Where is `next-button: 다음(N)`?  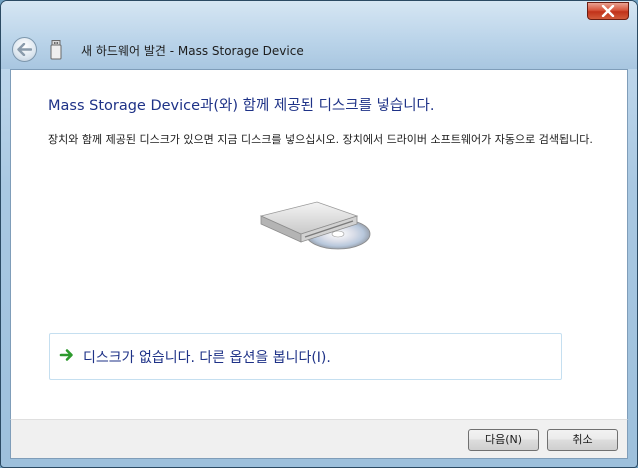
next-button: 다음(N) is located at coordinates (503, 440).